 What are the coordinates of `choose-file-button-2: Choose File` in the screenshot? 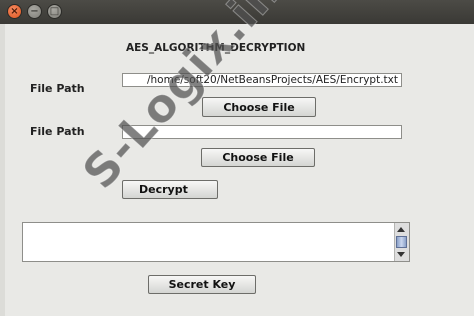 It's located at (258, 157).